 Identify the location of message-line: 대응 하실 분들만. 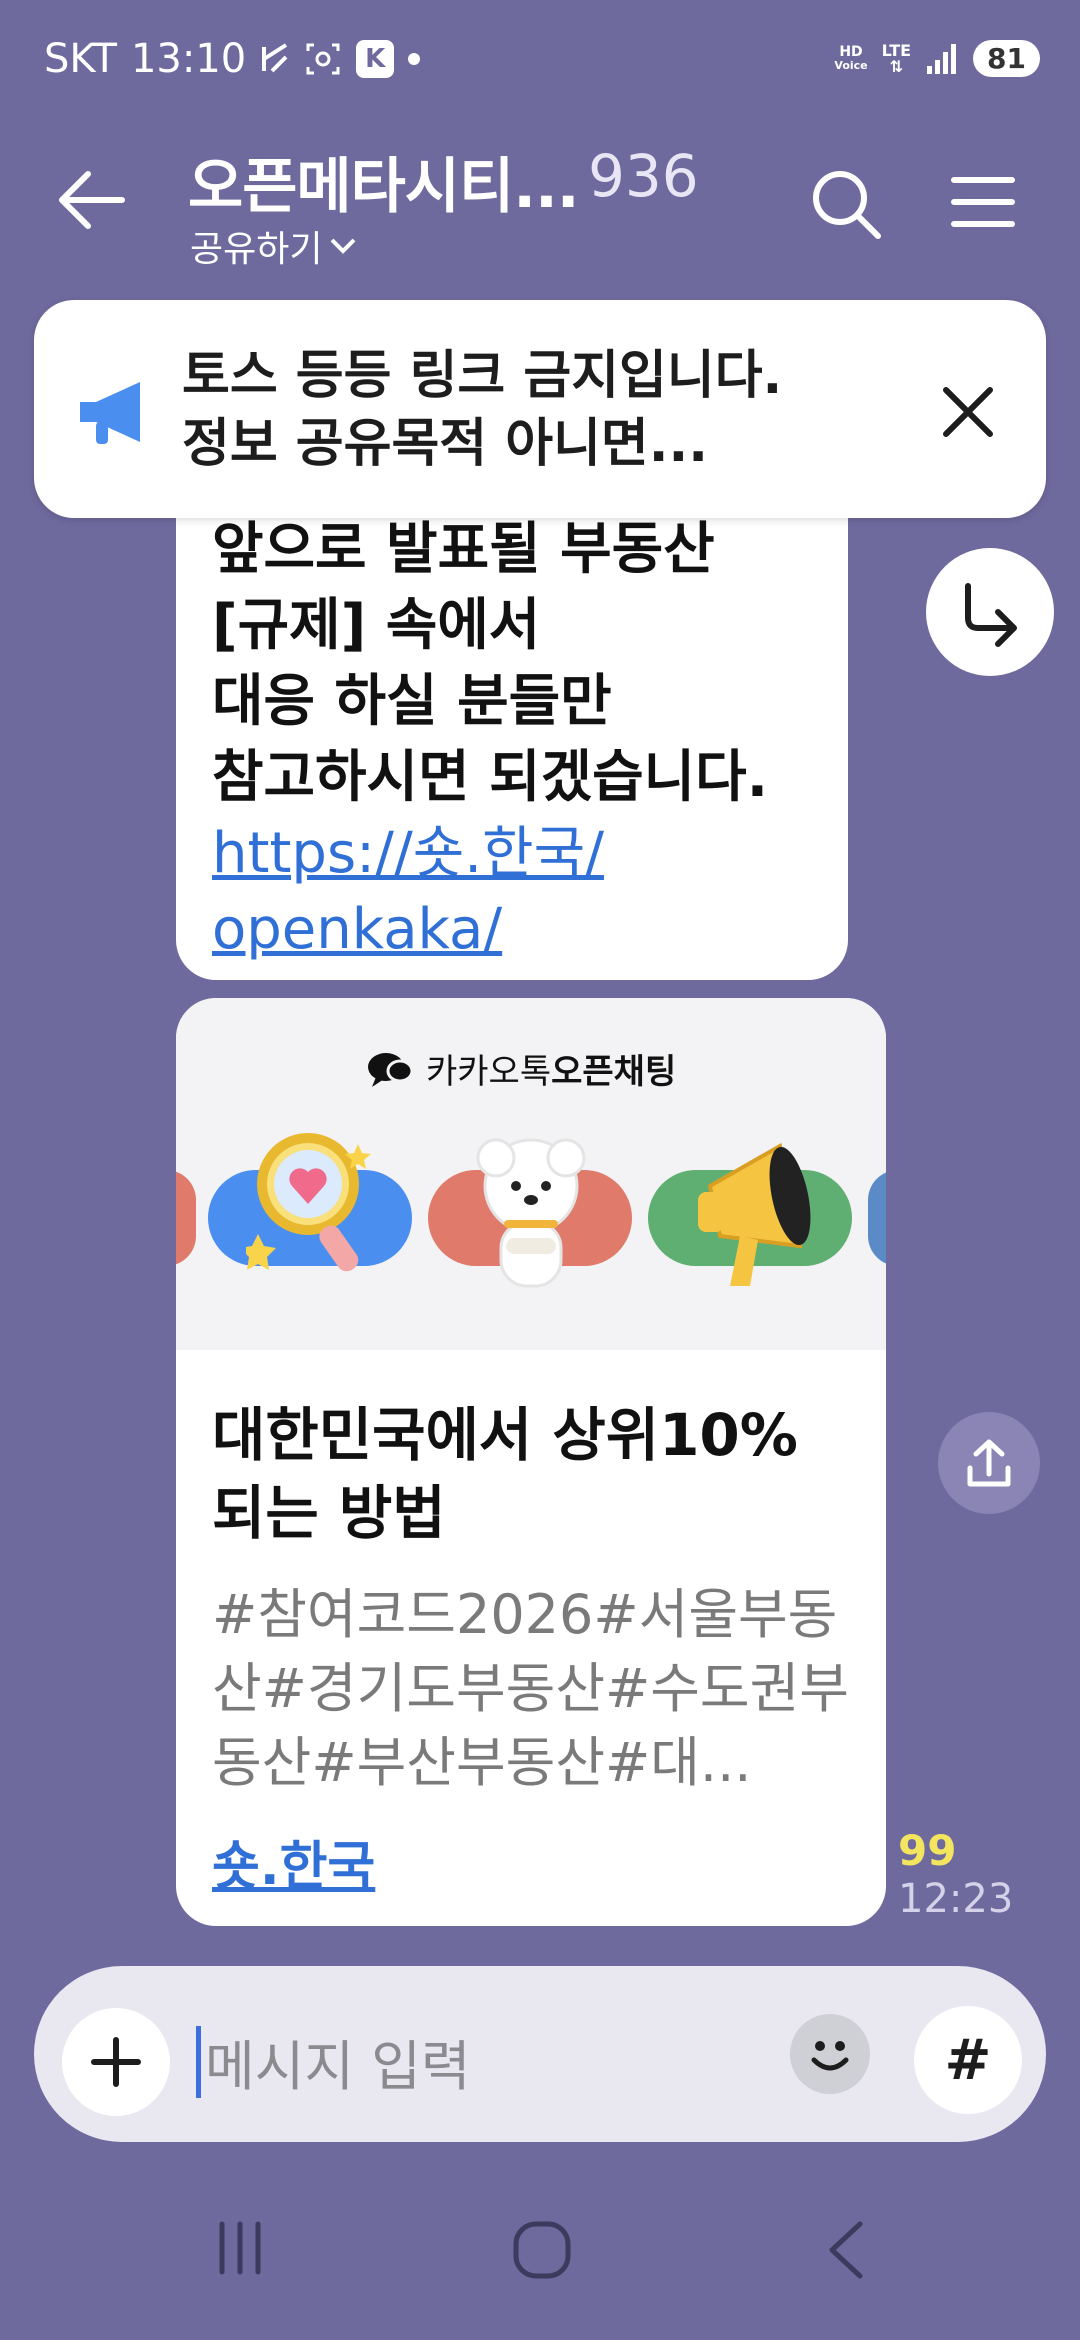
(412, 701).